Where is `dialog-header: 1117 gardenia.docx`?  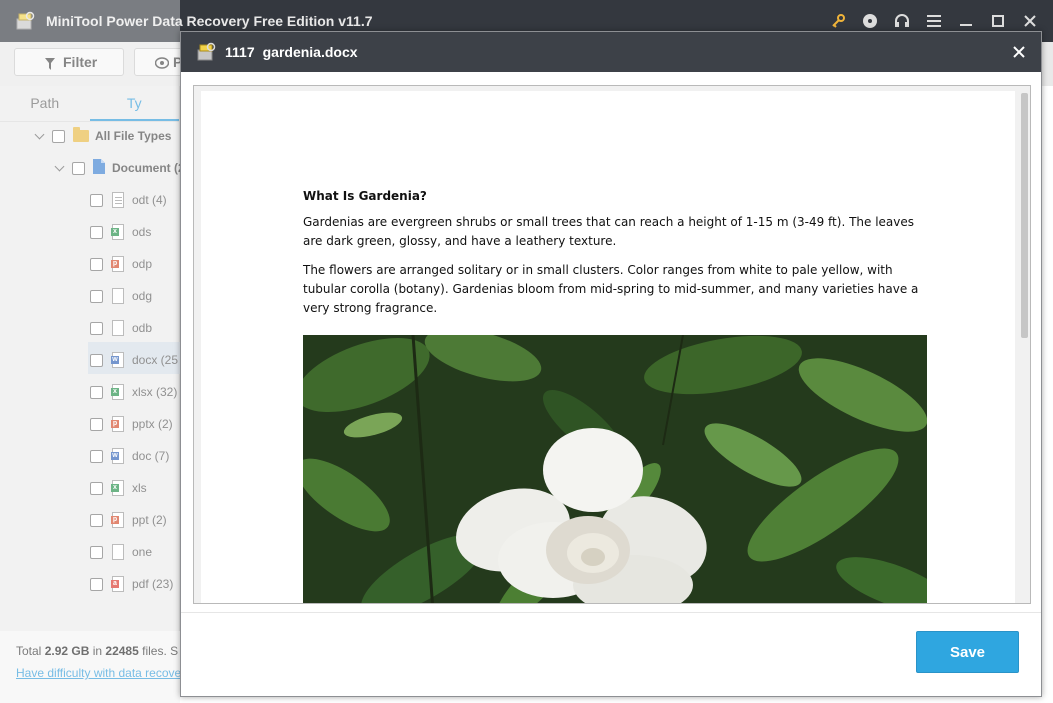
dialog-header: 1117 gardenia.docx is located at coordinates (611, 52).